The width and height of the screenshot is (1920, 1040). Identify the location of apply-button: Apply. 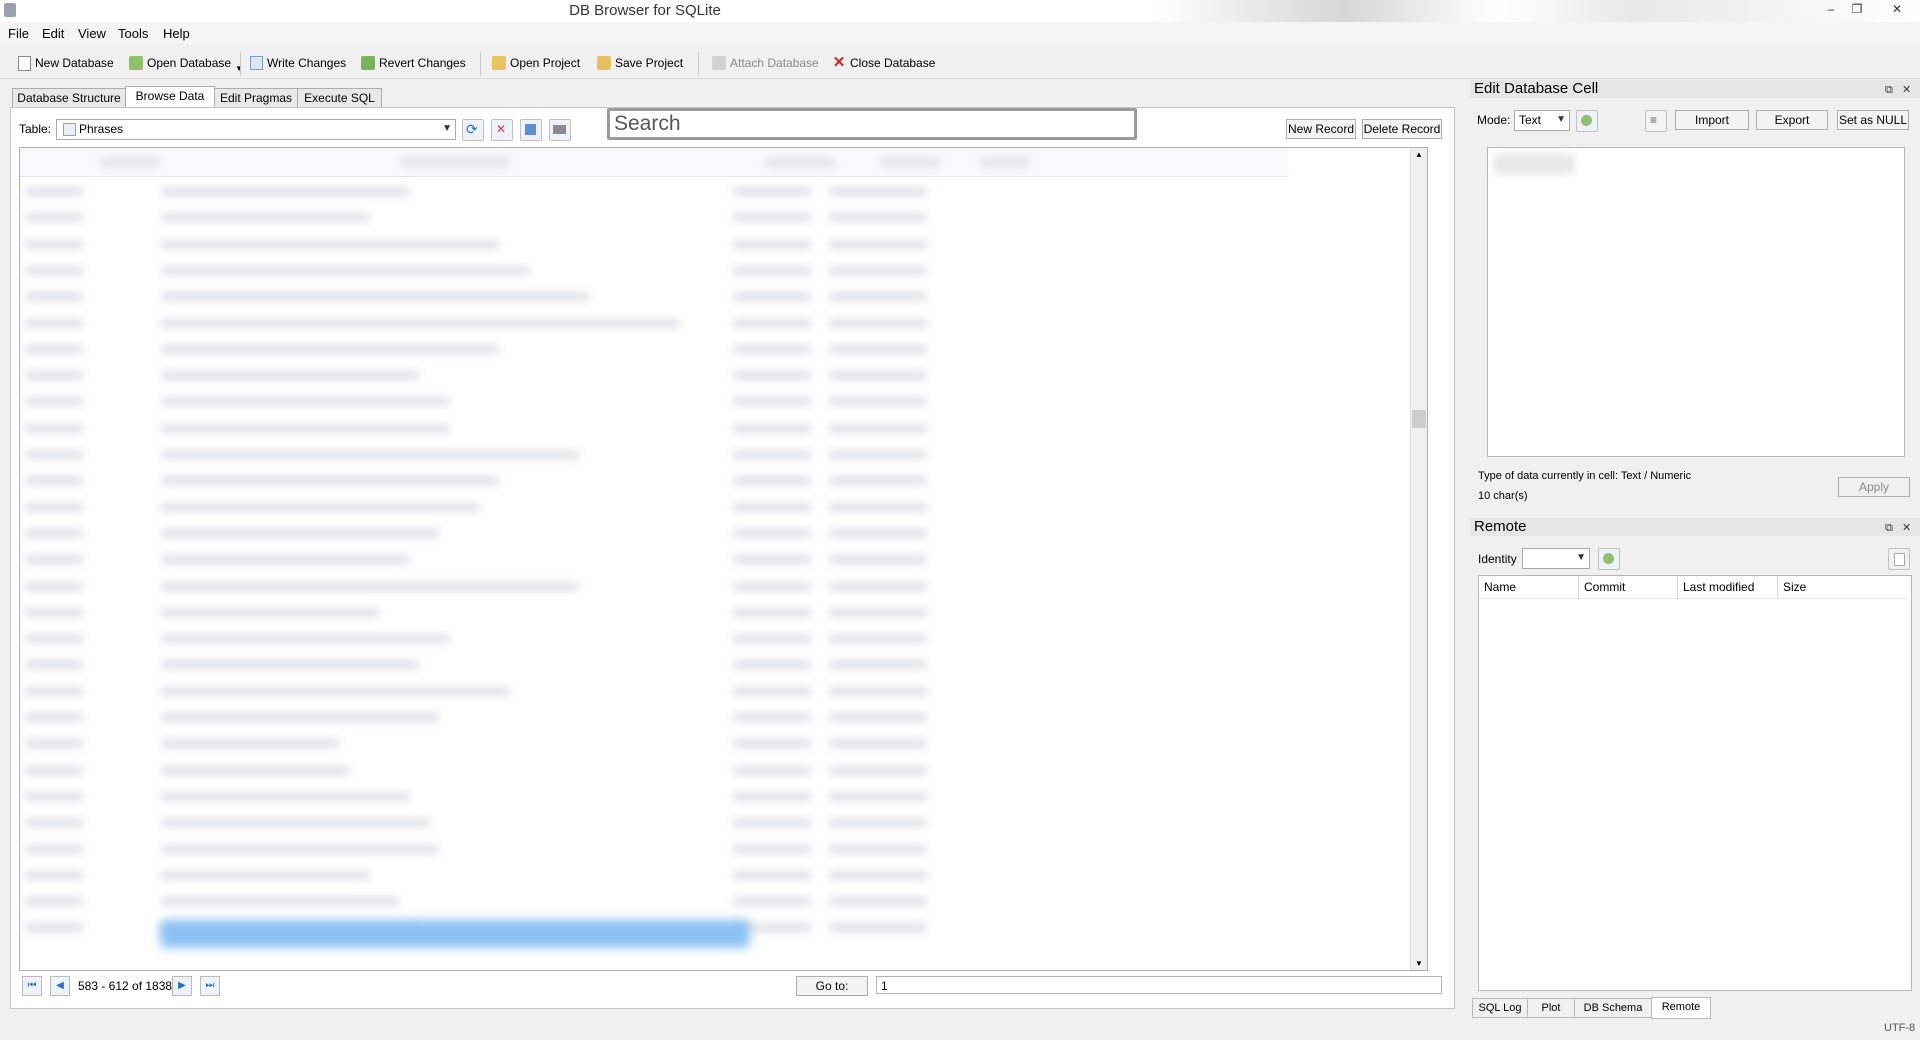
(1874, 487).